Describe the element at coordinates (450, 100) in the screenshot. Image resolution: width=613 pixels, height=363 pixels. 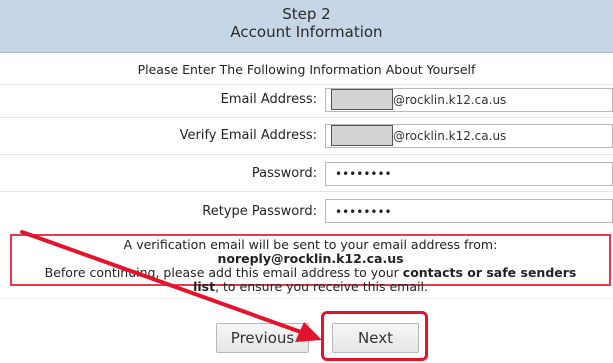
I see `email-domain-suffix: @rocklin.k12.ca.us` at that location.